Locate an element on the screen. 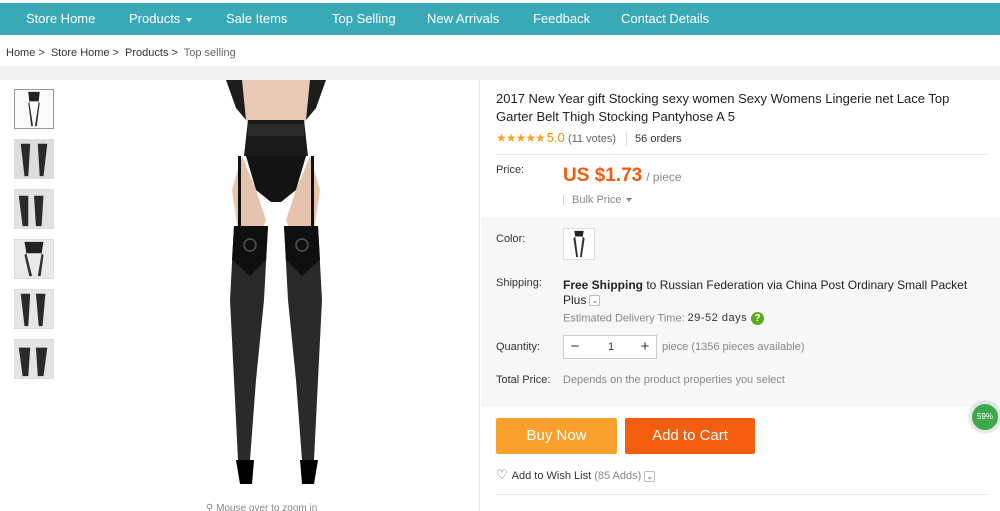 This screenshot has height=511, width=1000. price-unit: / piece is located at coordinates (664, 177).